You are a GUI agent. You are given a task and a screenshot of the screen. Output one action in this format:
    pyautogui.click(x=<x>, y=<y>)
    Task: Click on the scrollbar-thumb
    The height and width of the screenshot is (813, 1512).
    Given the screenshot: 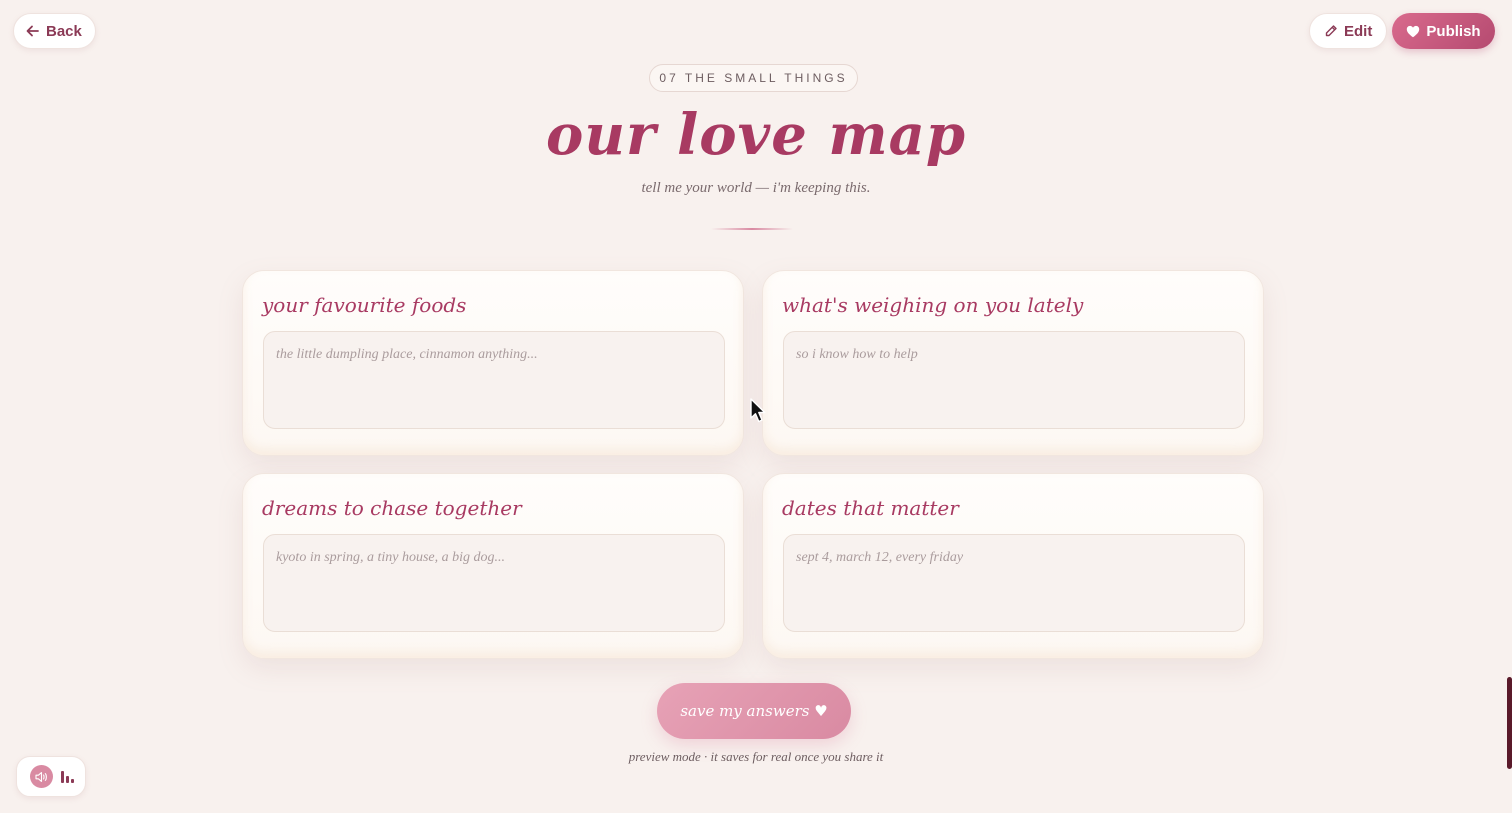 What is the action you would take?
    pyautogui.click(x=1509, y=723)
    